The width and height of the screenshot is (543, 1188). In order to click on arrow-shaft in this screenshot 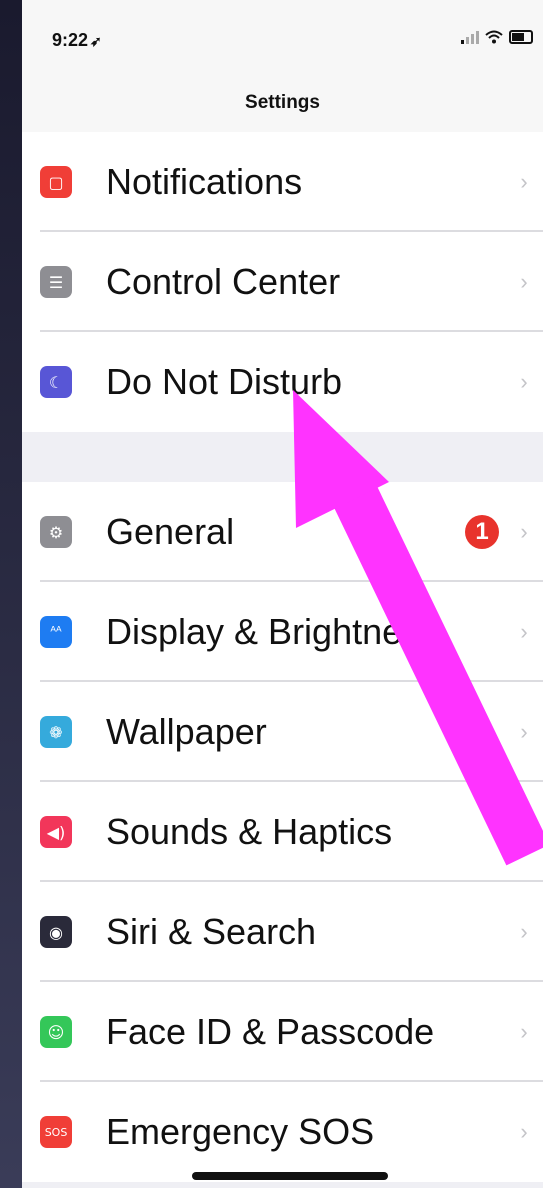, I will do `click(433, 665)`.